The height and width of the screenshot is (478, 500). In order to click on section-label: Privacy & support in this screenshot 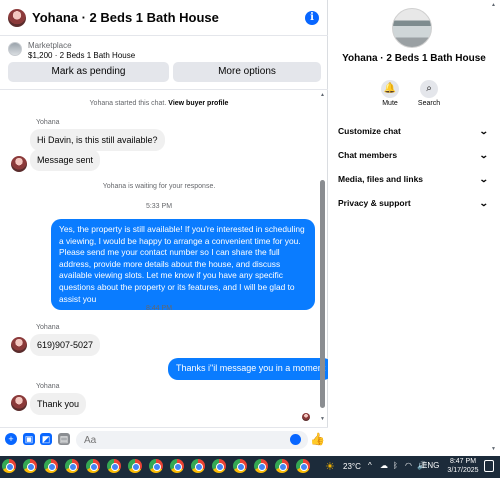, I will do `click(374, 203)`.